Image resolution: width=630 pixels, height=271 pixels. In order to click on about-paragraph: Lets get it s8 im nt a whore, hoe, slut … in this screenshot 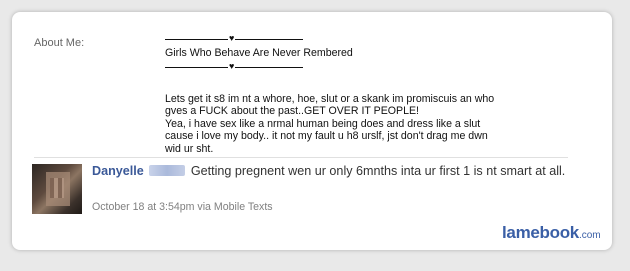, I will do `click(330, 123)`.